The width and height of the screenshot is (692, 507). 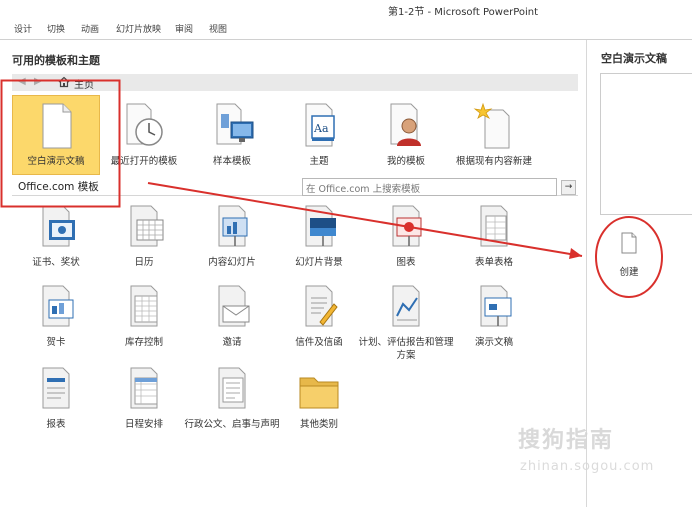 What do you see at coordinates (64, 82) in the screenshot?
I see `home-icon` at bounding box center [64, 82].